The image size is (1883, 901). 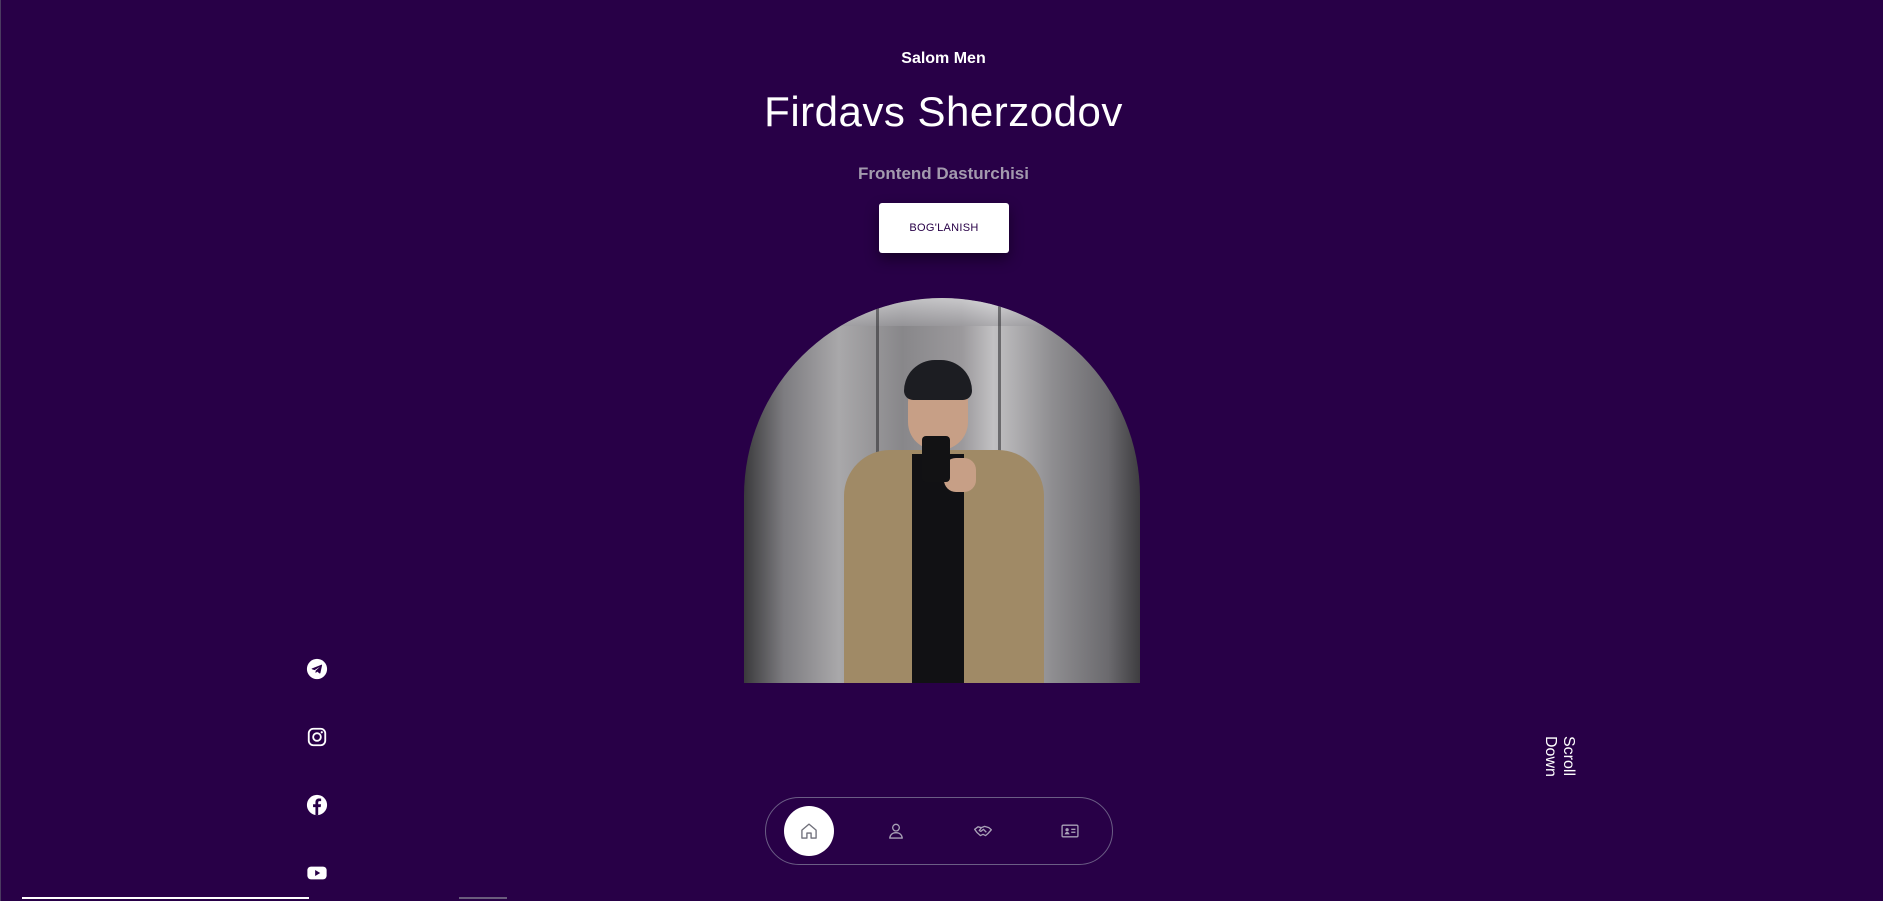 I want to click on nav-contact, so click(x=1070, y=831).